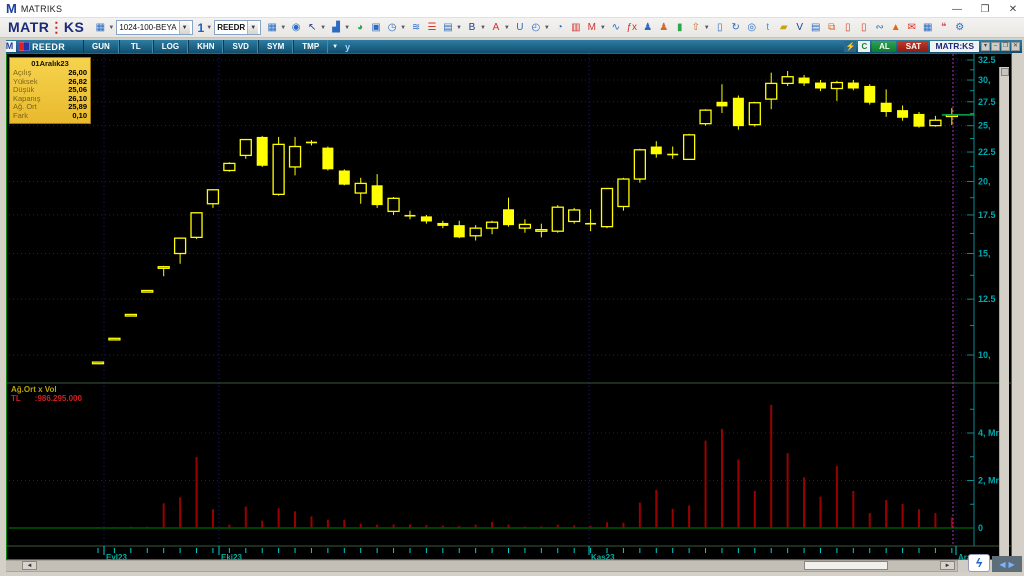 Image resolution: width=1024 pixels, height=576 pixels. I want to click on clock-icon: ◷, so click(392, 27).